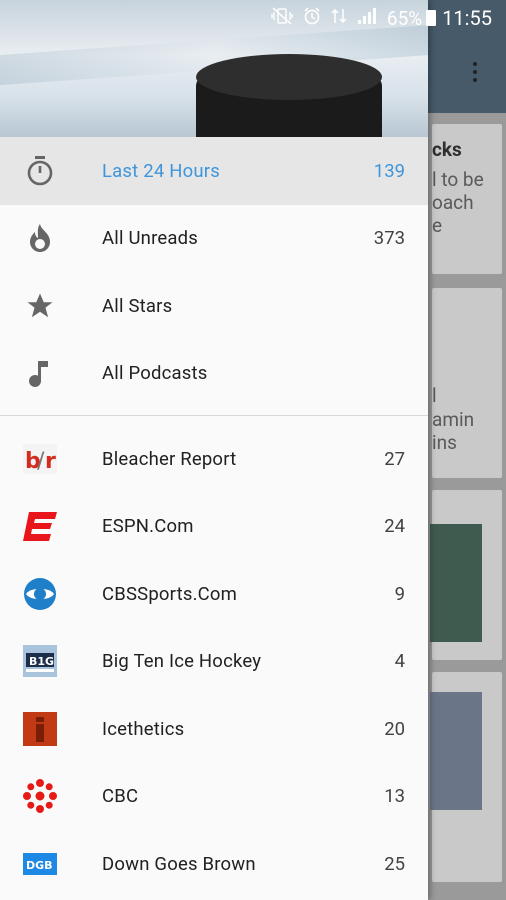  I want to click on feed-item-down-goes-brown: DGB Down Goes Brown 25, so click(214, 864).